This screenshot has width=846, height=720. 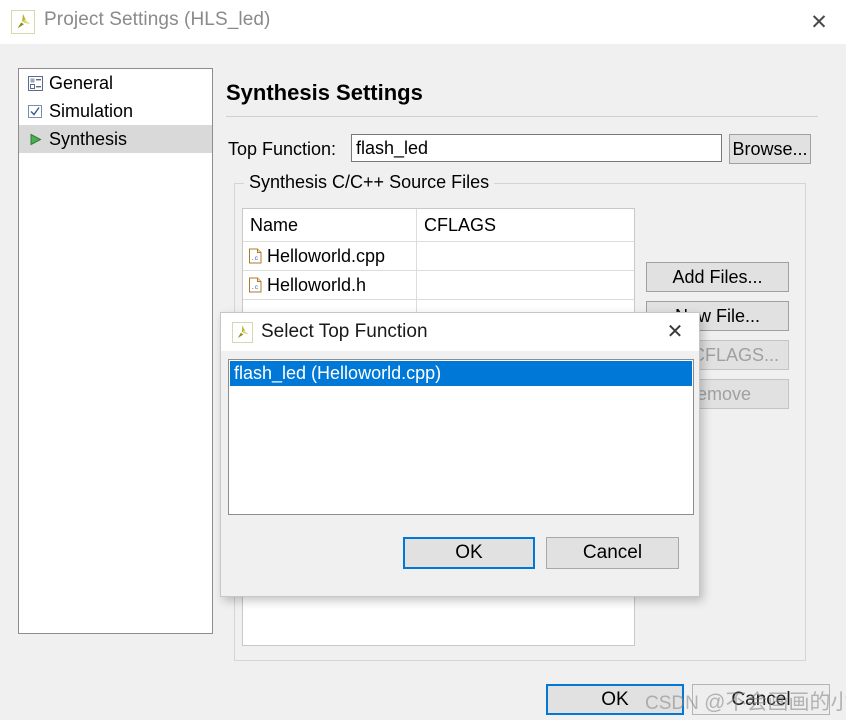 I want to click on dialog-ok-button: OK, so click(x=469, y=553).